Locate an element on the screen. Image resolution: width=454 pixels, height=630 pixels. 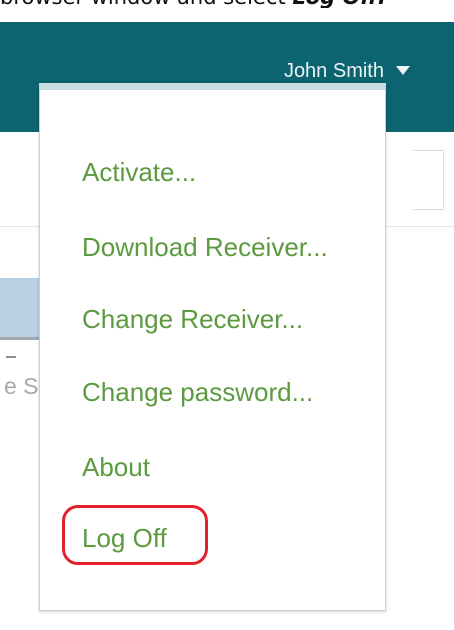
caption-emphasis: Log Off. is located at coordinates (338, 4).